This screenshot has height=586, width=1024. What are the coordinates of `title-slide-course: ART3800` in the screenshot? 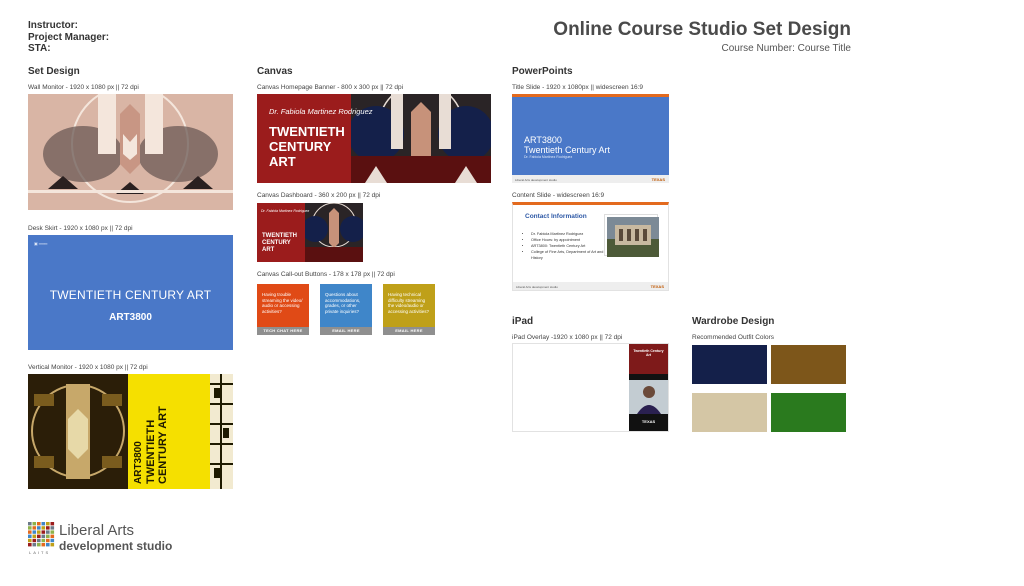 It's located at (543, 140).